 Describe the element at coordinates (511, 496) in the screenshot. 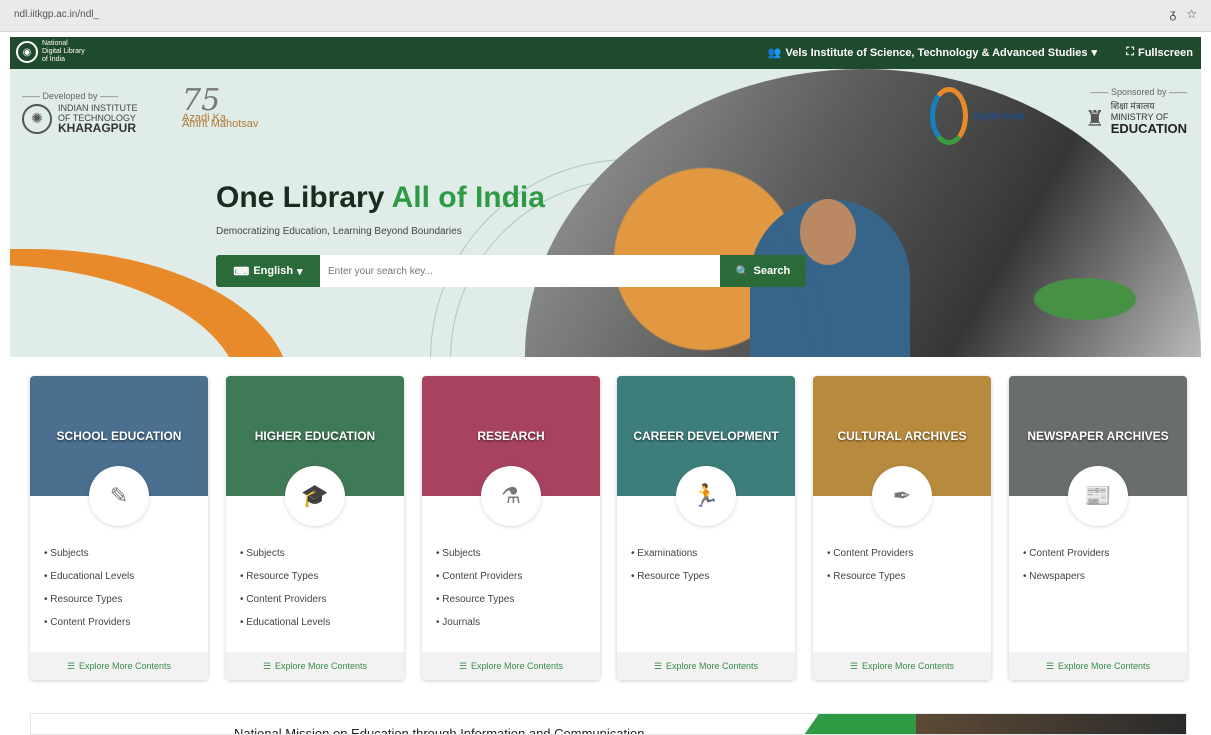

I see `research-icon: ⚗` at that location.